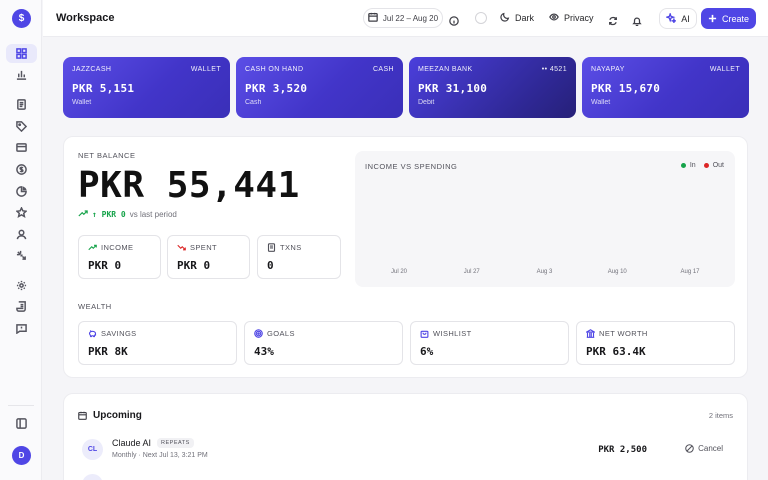 The image size is (768, 480). I want to click on dollar-circle-icon, so click(21, 169).